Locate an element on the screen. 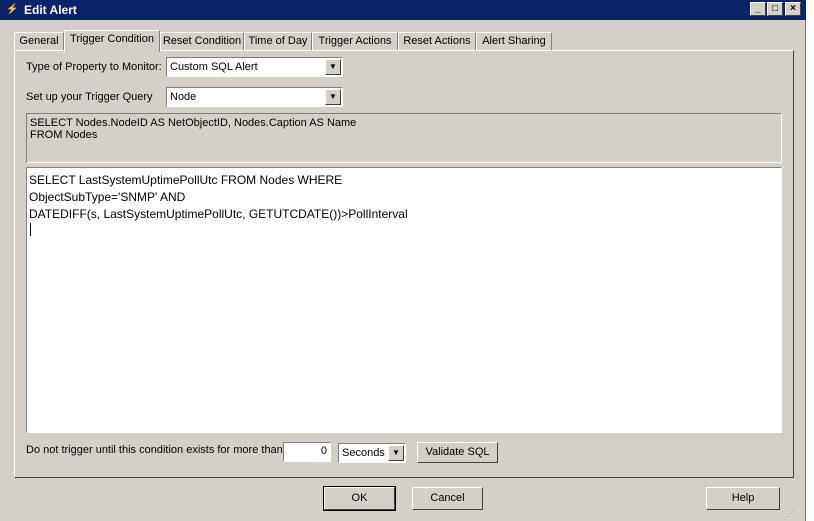  property-type-select: Custom SQL Alert ▼ is located at coordinates (254, 67).